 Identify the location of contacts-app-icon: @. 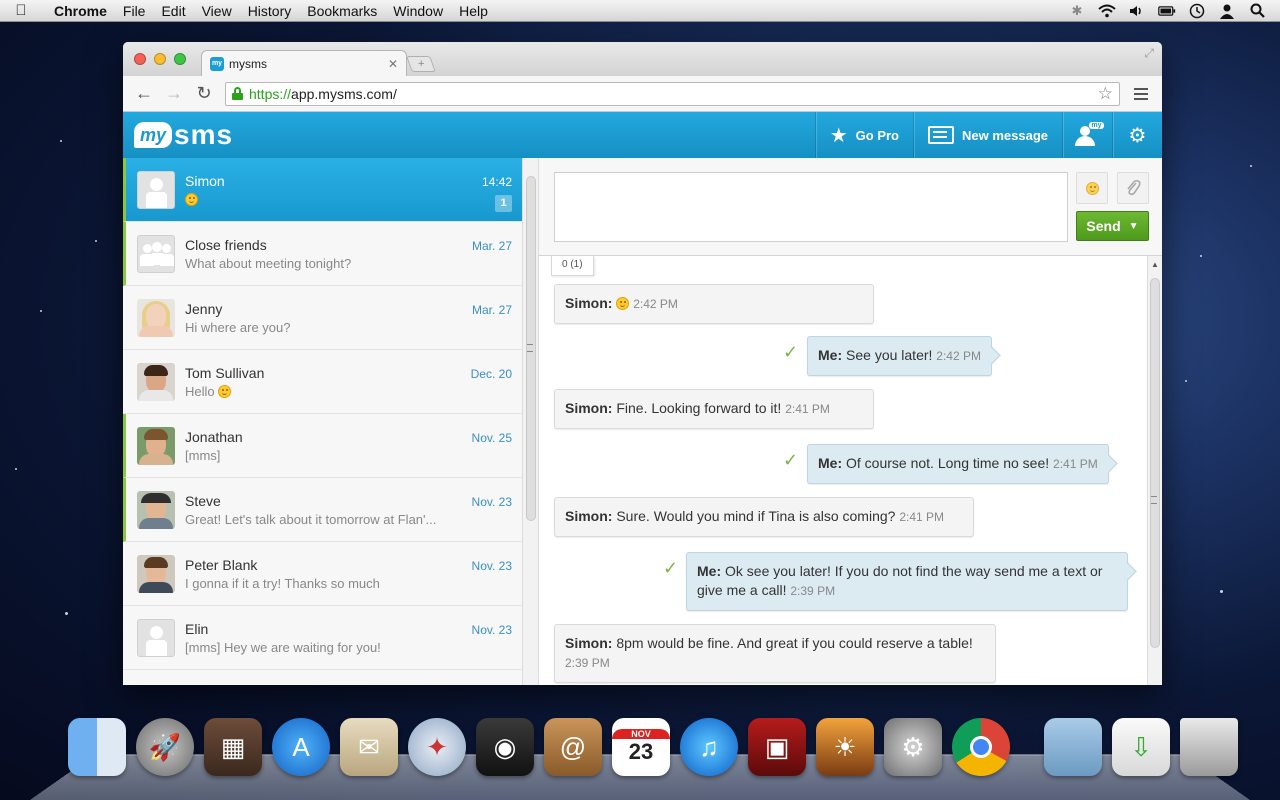
(573, 747).